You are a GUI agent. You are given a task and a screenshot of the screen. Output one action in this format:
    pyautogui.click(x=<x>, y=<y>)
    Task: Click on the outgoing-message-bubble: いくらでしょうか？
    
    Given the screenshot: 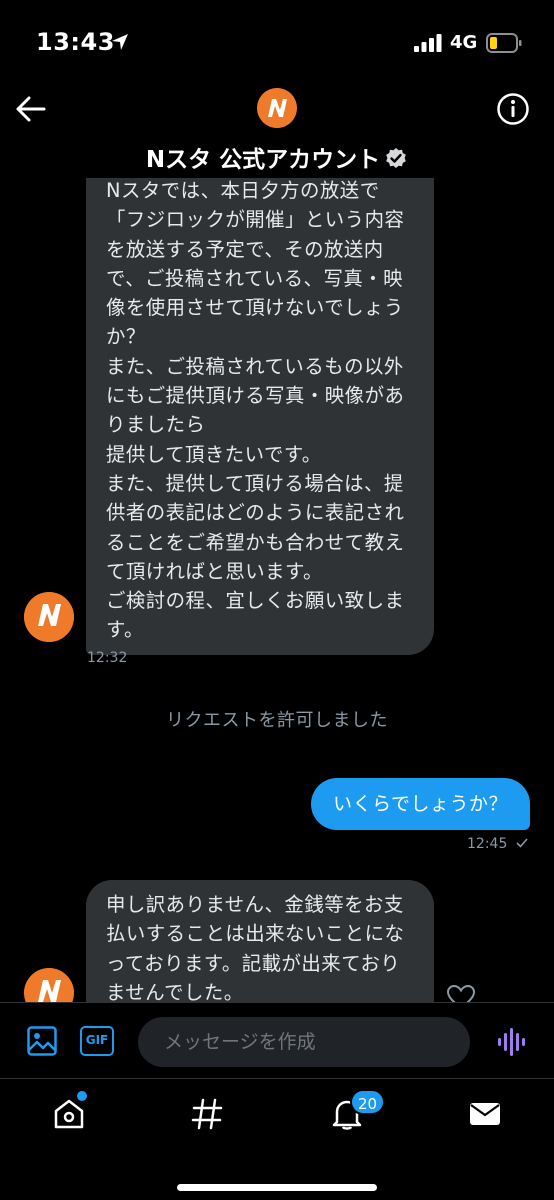 What is the action you would take?
    pyautogui.click(x=420, y=804)
    